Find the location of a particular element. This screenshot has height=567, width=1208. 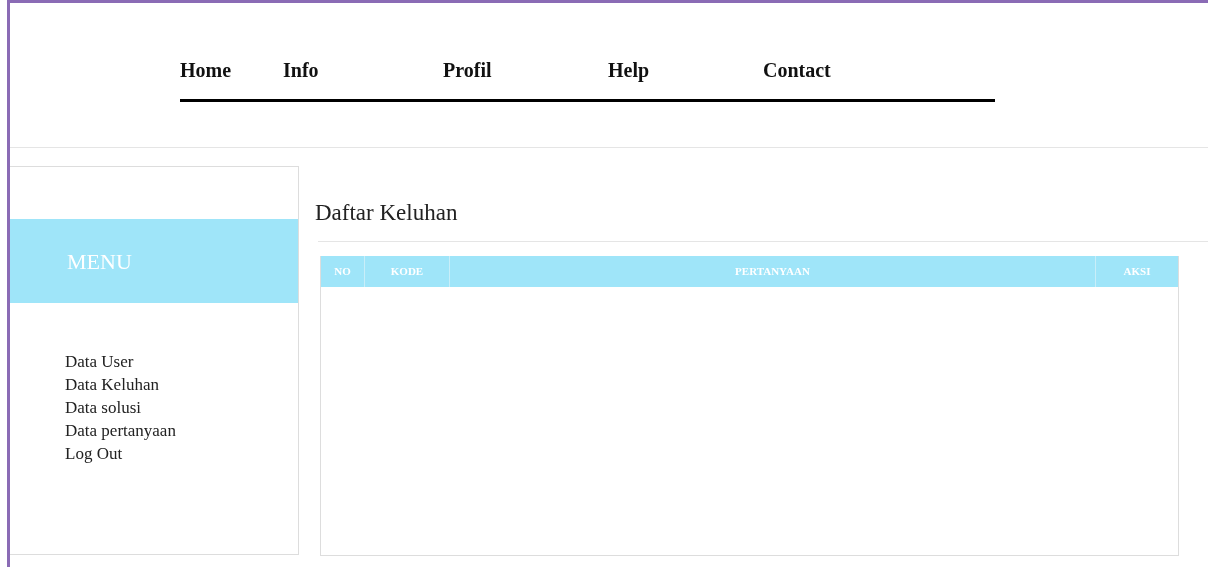

page-title: Daftar Keluhan is located at coordinates (387, 213).